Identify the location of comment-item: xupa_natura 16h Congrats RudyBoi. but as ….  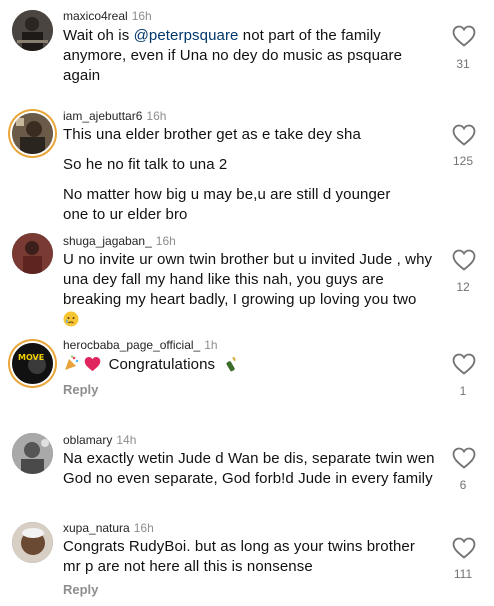
(247, 561).